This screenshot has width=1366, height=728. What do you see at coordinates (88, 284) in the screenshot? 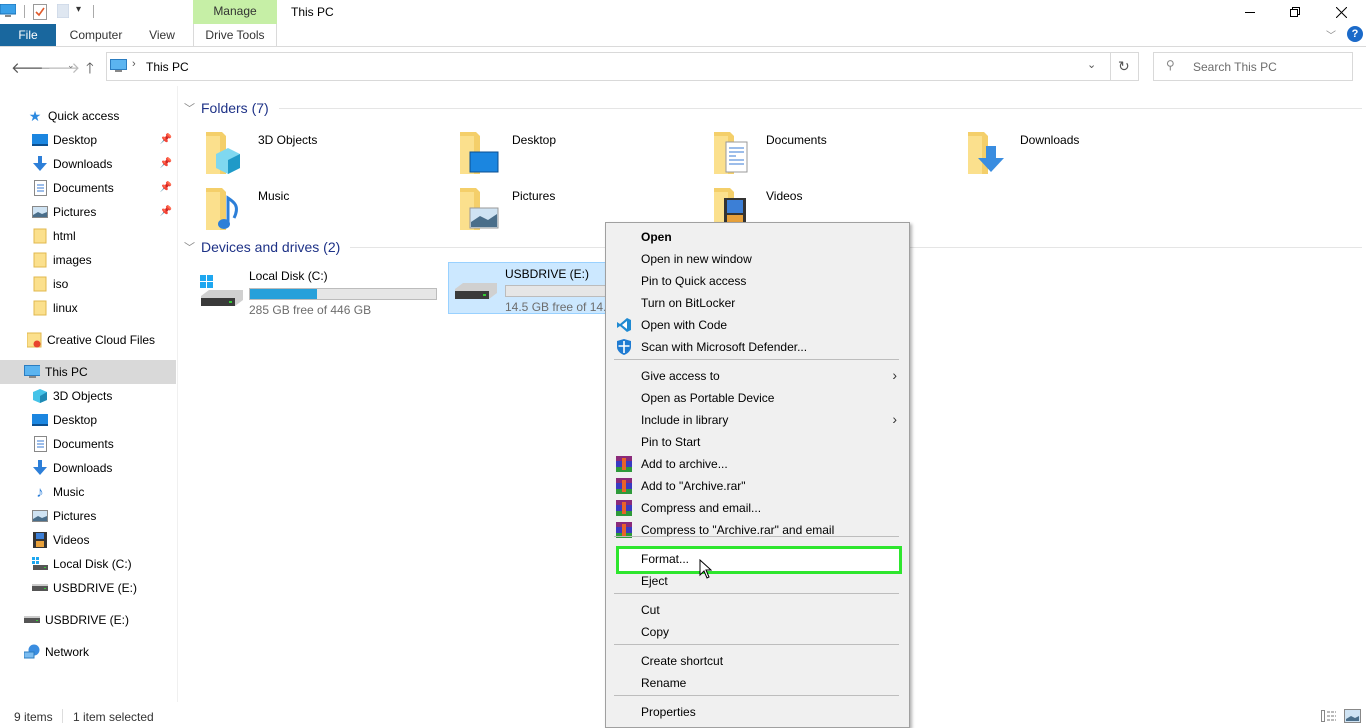
I see `sidebar-item-iso: iso` at bounding box center [88, 284].